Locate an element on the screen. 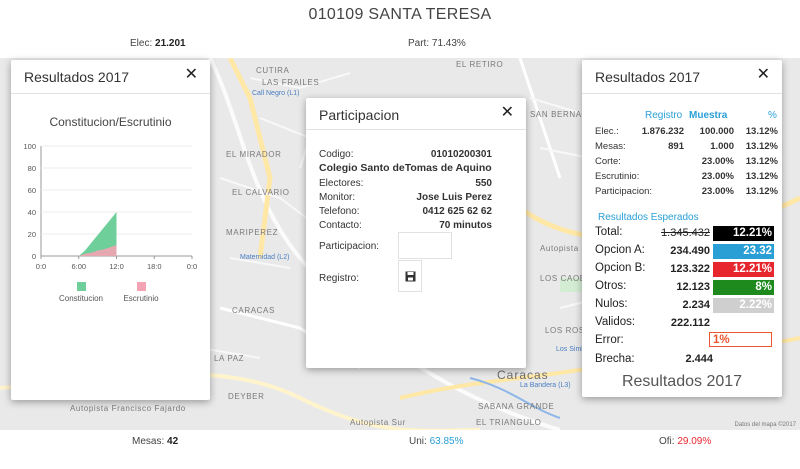 The image size is (800, 469). stats-row-muestra: 100.000 is located at coordinates (716, 131).